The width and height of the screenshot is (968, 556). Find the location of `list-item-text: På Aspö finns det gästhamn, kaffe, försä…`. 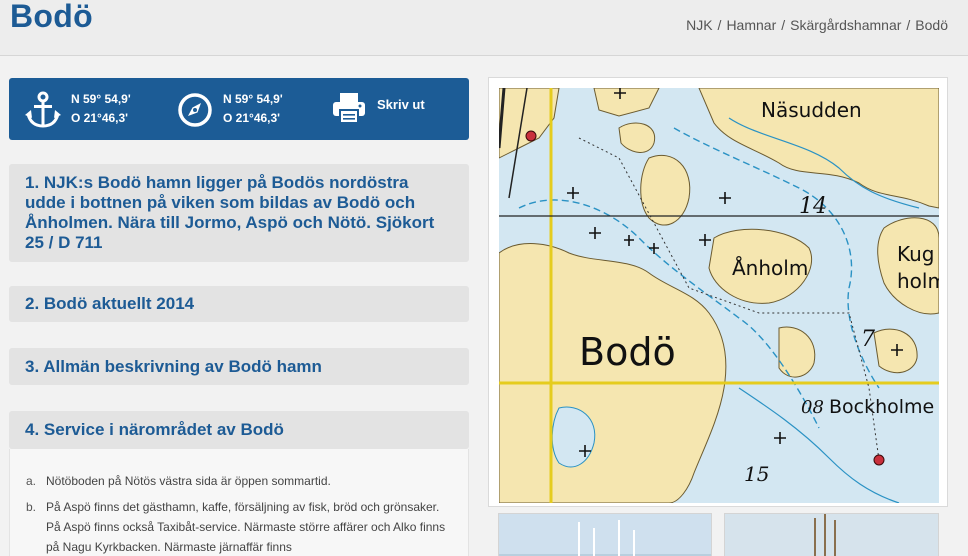

list-item-text: På Aspö finns det gästhamn, kaffe, försä… is located at coordinates (246, 527).